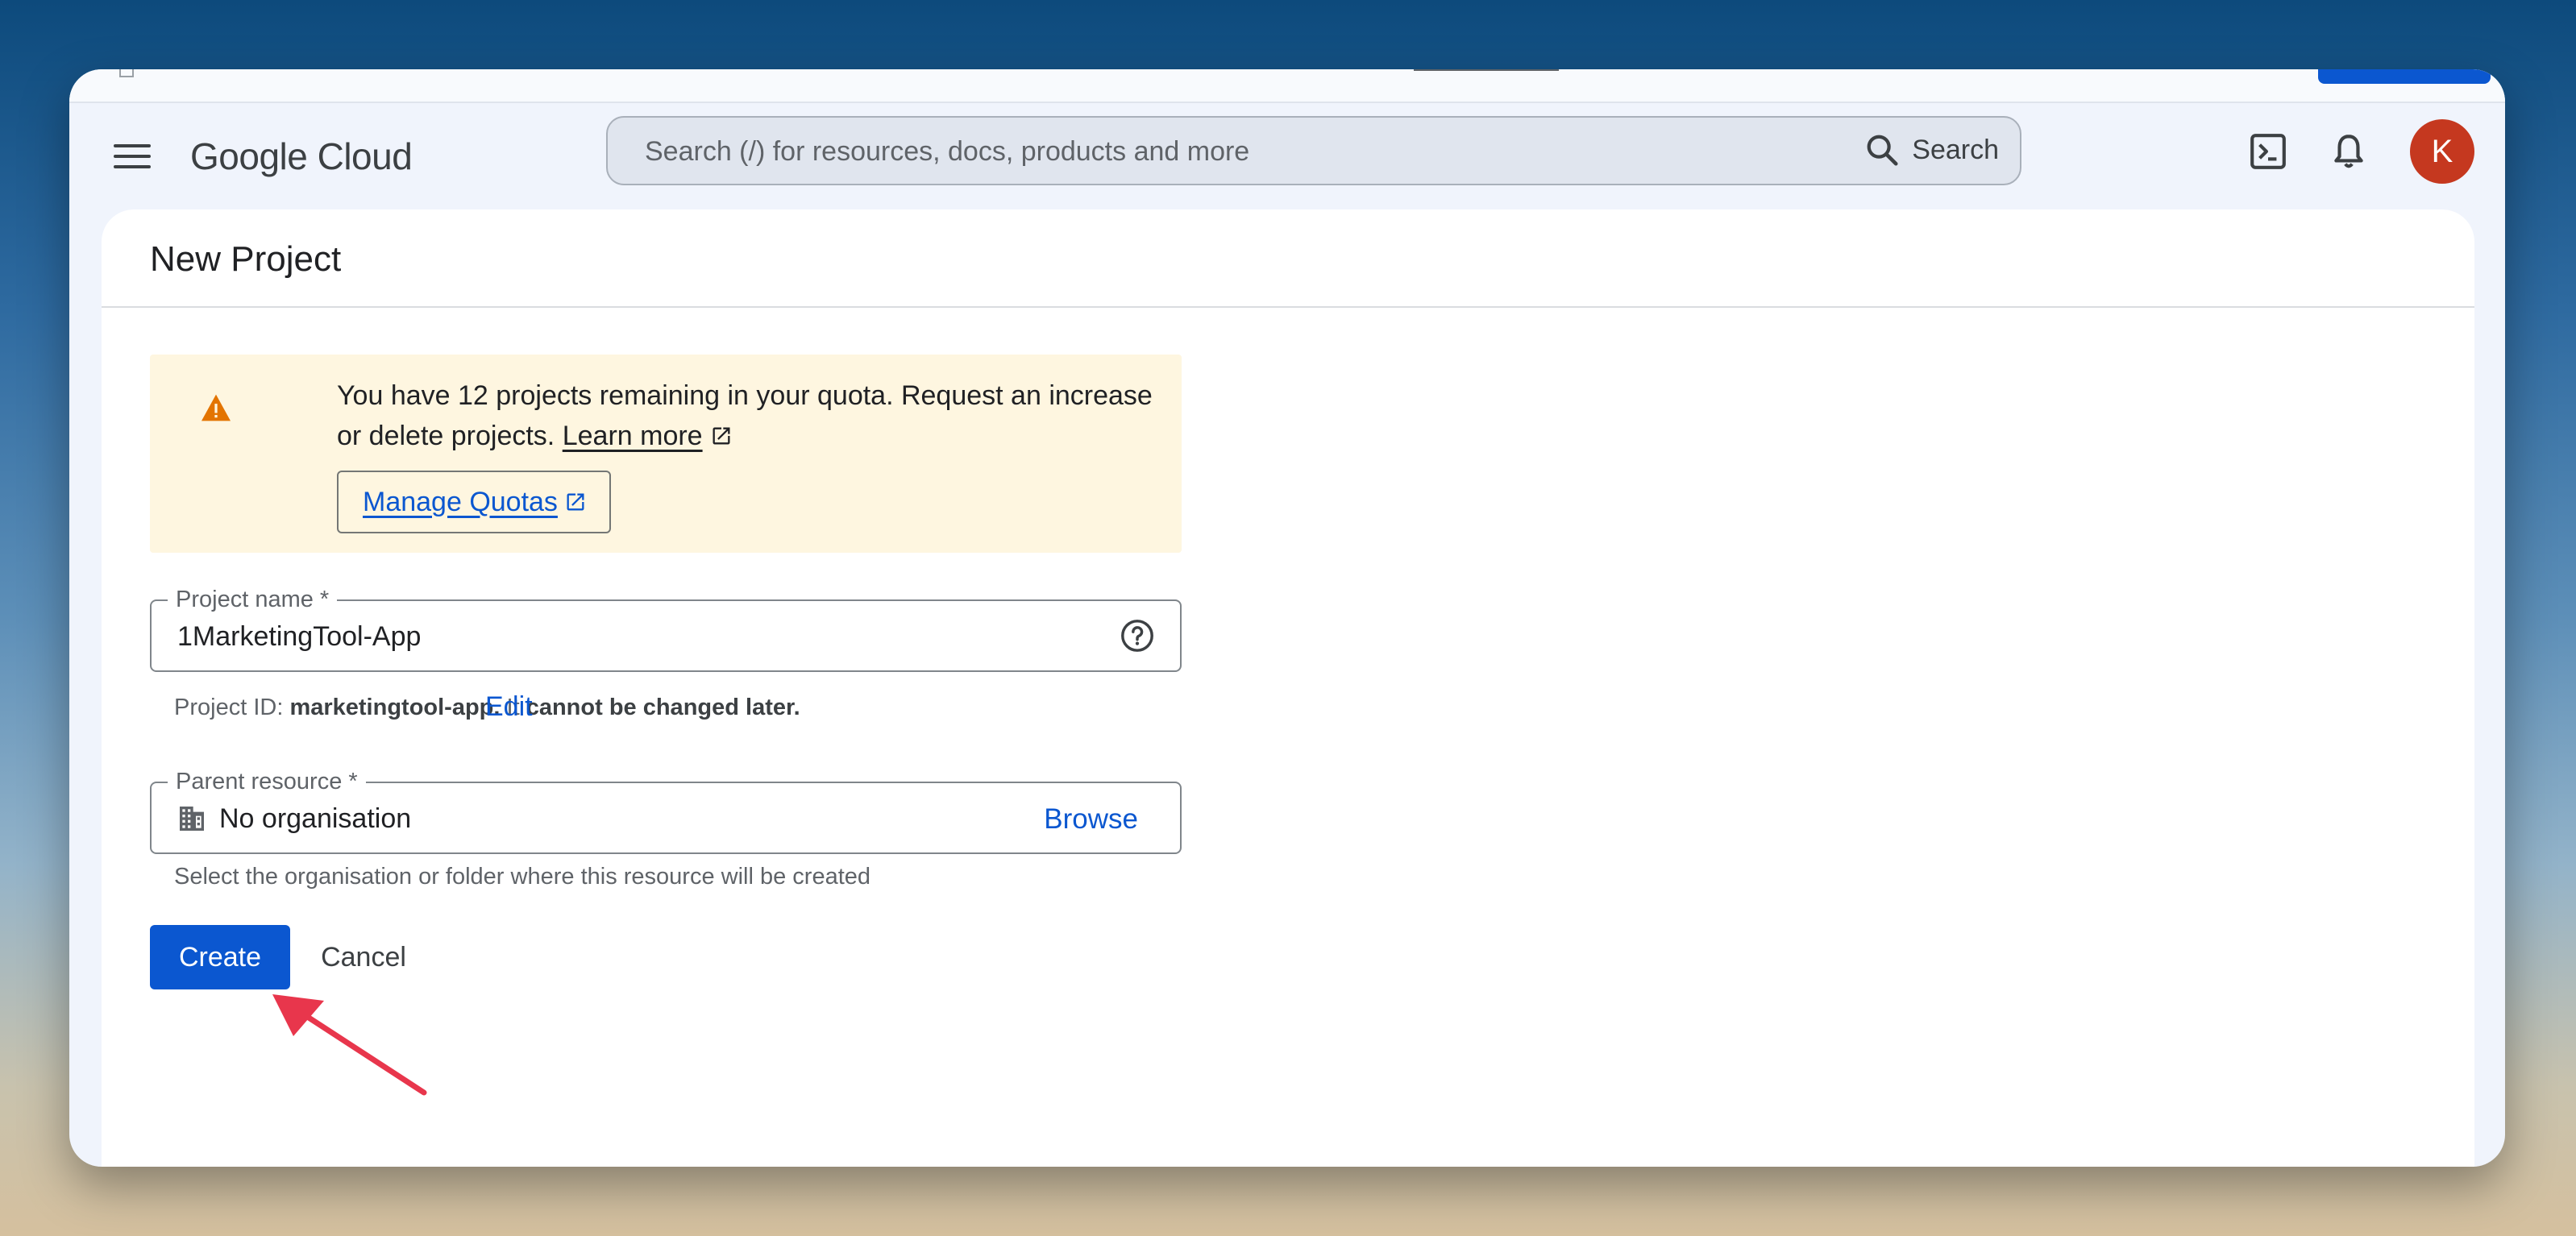 Image resolution: width=2576 pixels, height=1236 pixels. What do you see at coordinates (2268, 151) in the screenshot?
I see `cloud-shell-icon` at bounding box center [2268, 151].